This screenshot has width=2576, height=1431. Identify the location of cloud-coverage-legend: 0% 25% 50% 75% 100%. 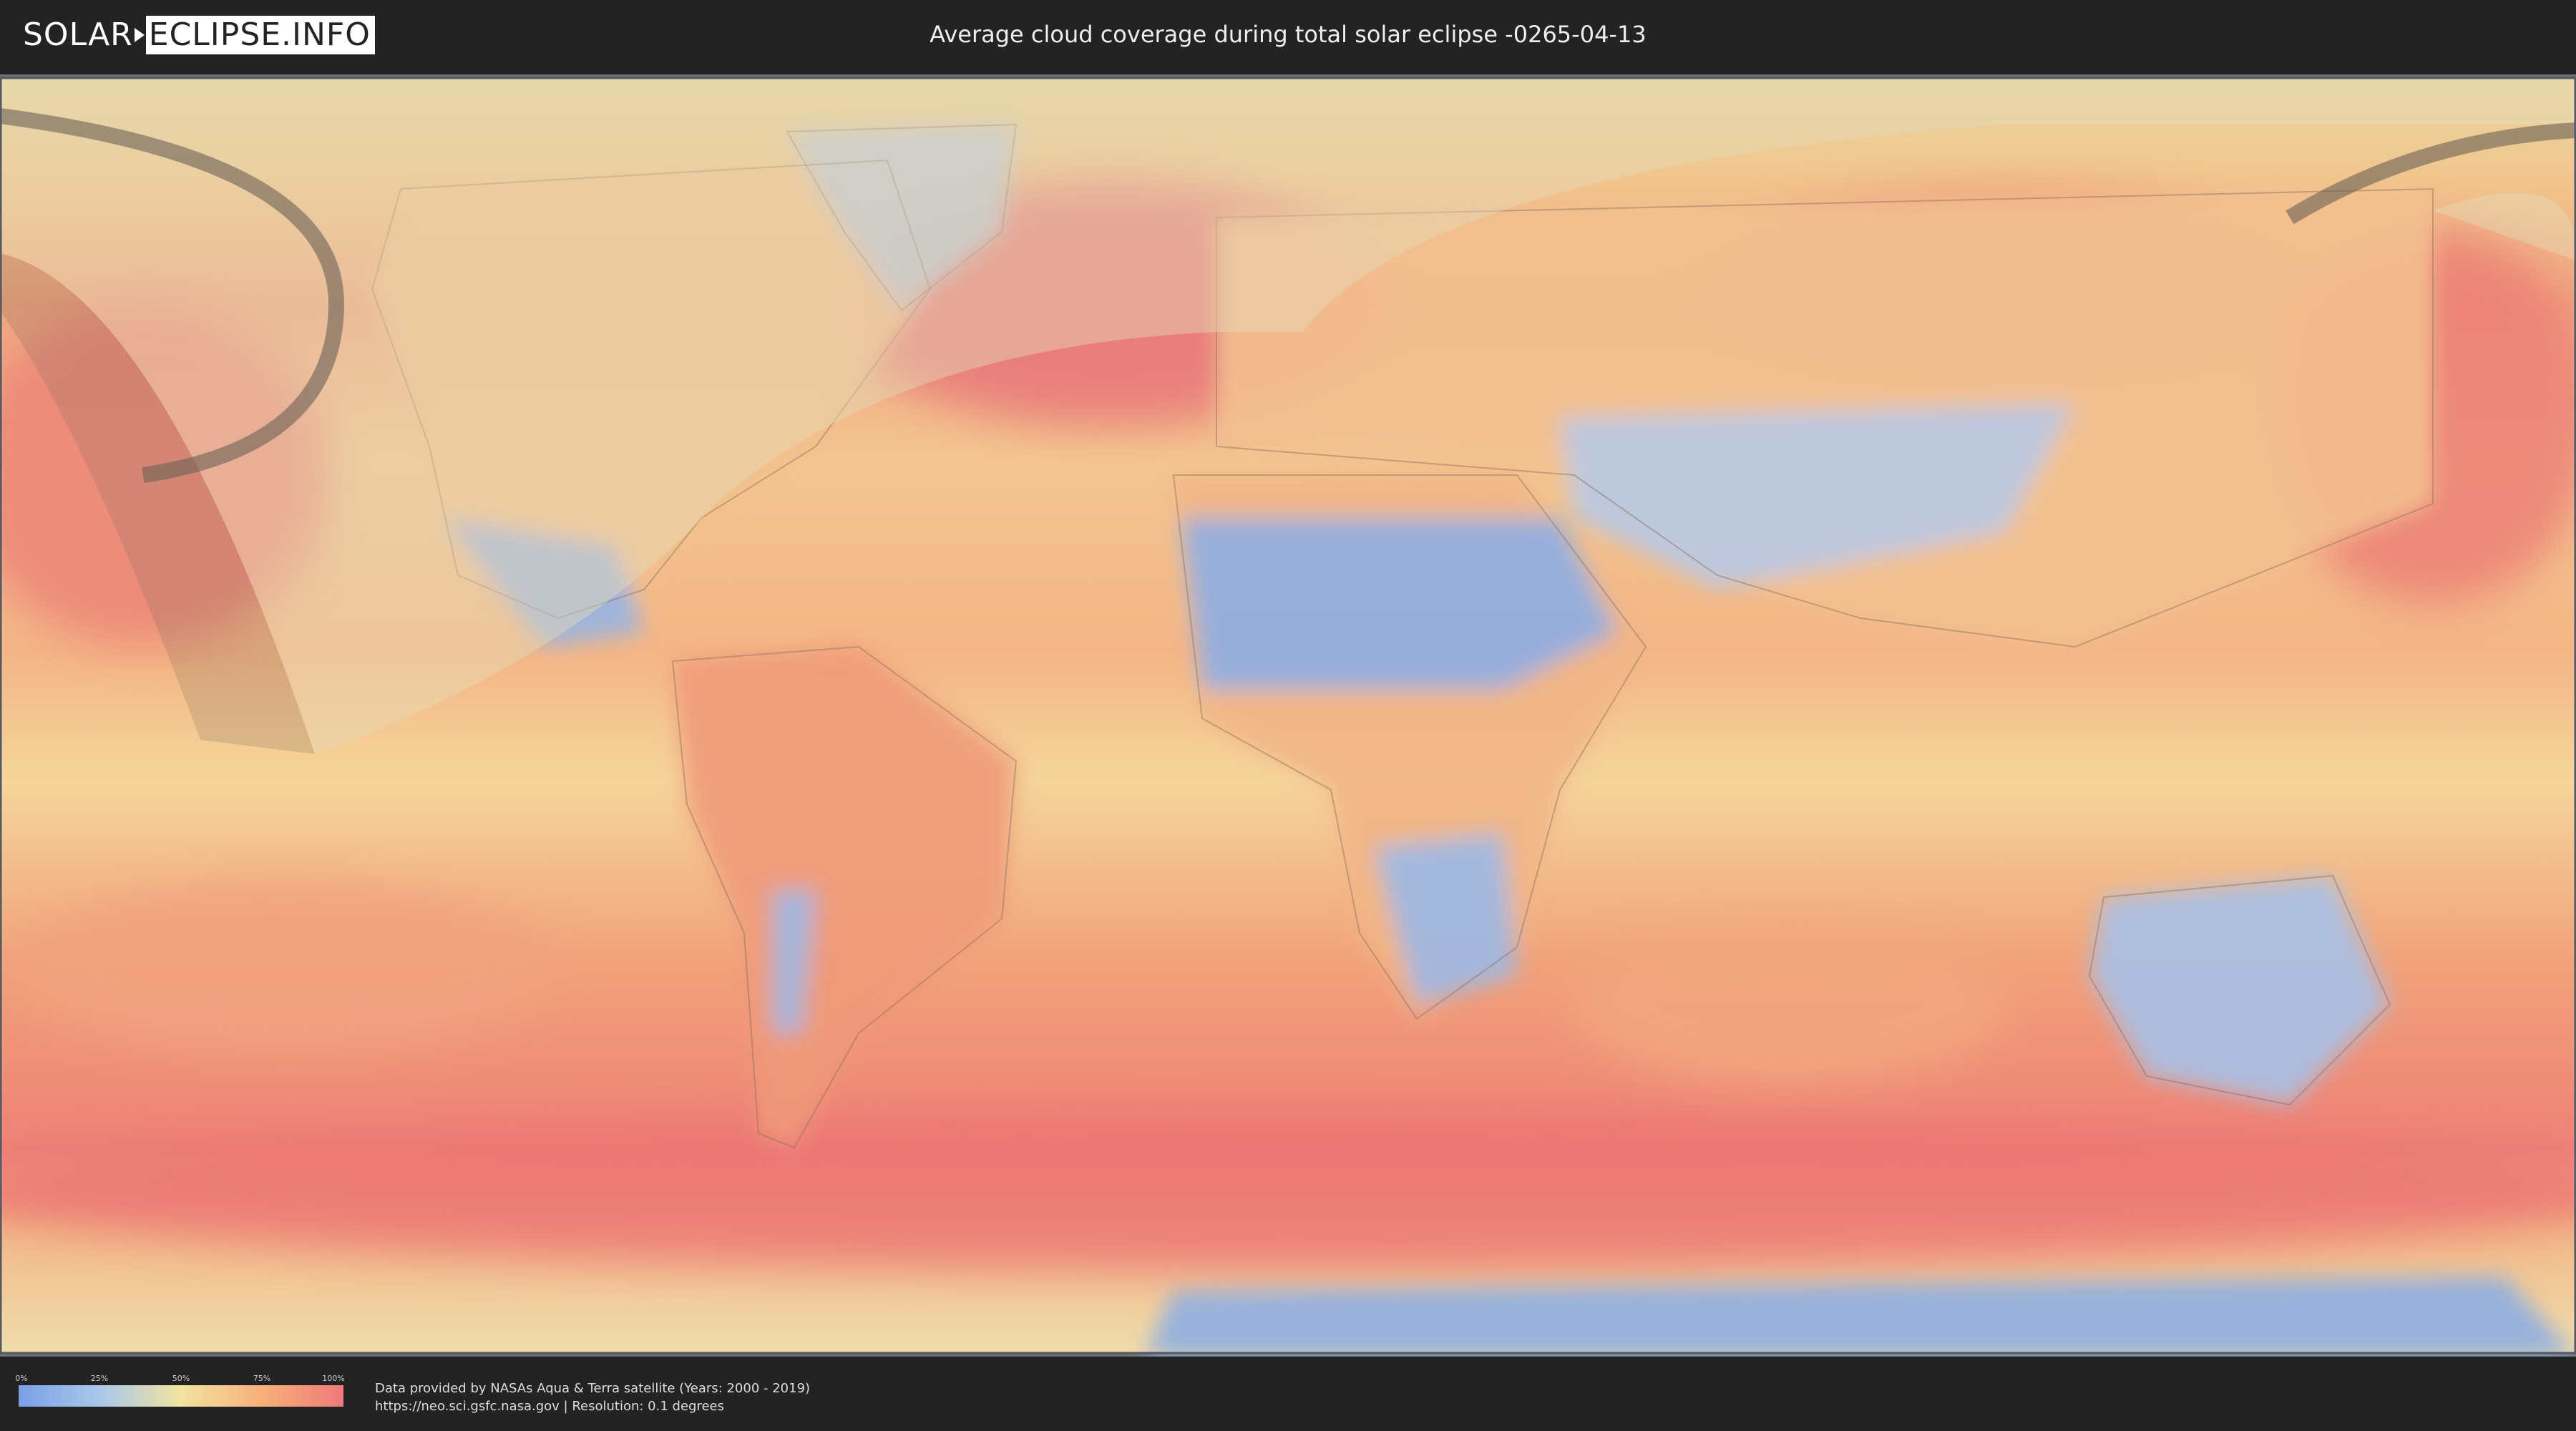
(180, 1390).